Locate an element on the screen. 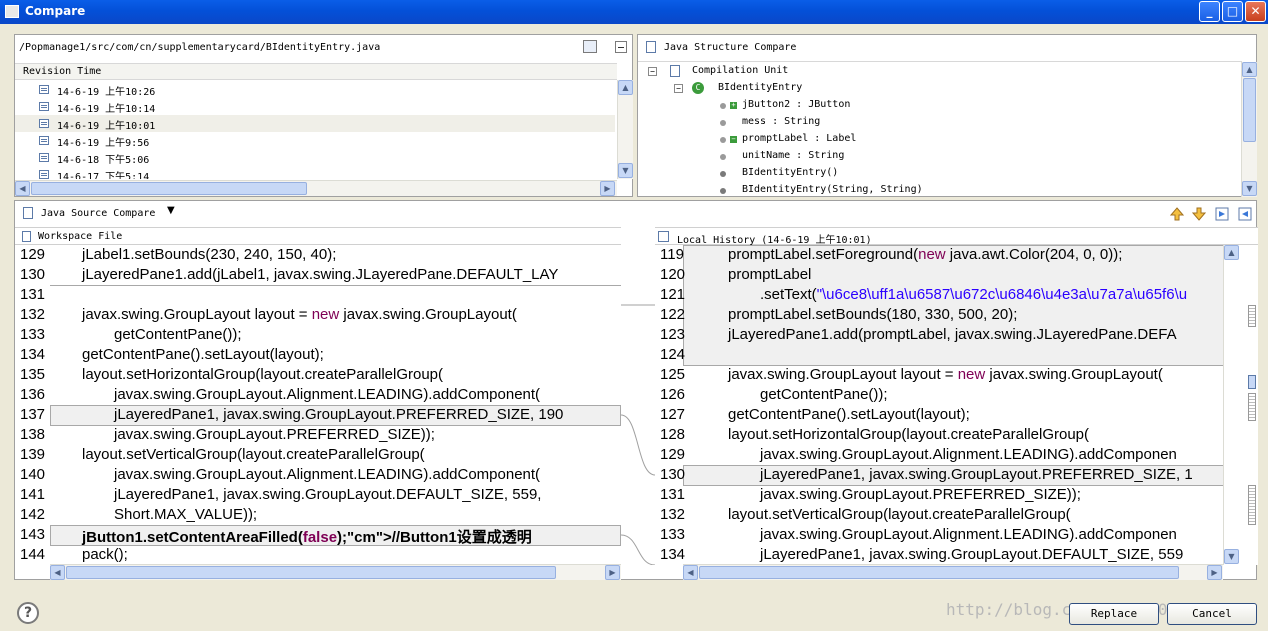 The image size is (1268, 631). line-number: 126 is located at coordinates (673, 394).